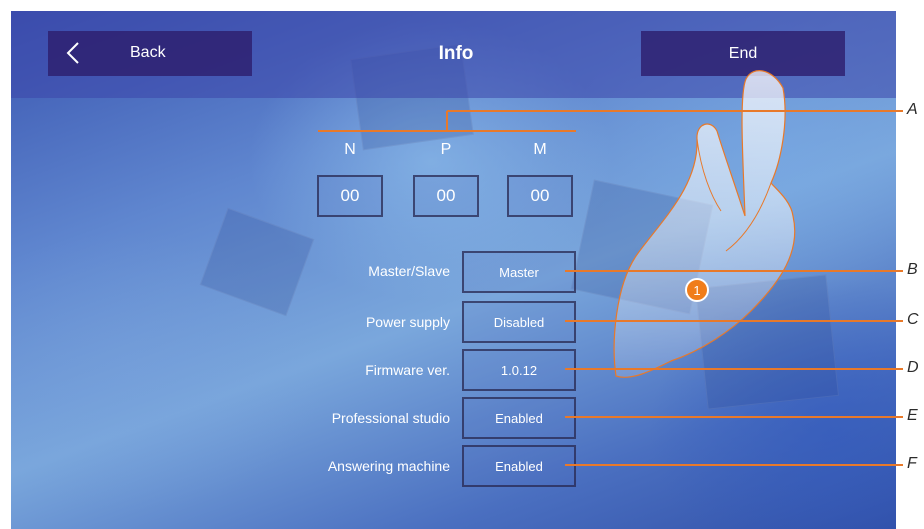  What do you see at coordinates (913, 367) in the screenshot?
I see `callout-d: D` at bounding box center [913, 367].